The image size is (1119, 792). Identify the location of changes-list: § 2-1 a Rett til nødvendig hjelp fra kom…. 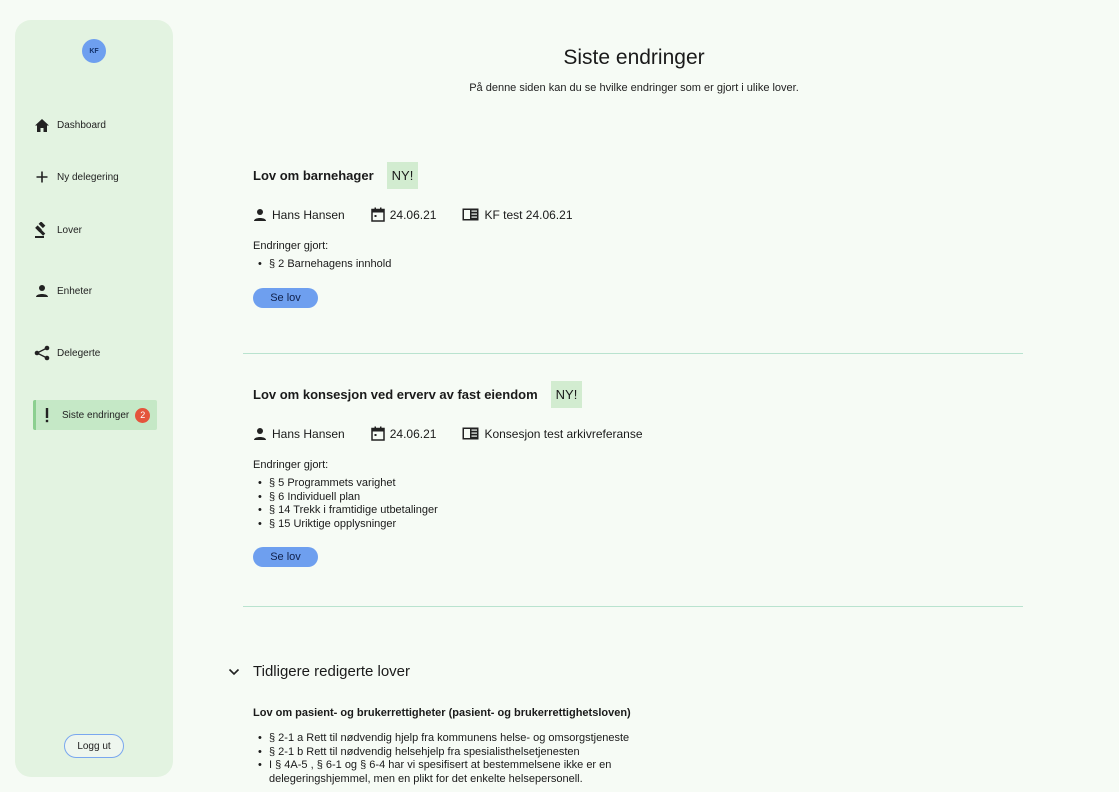
(442, 759).